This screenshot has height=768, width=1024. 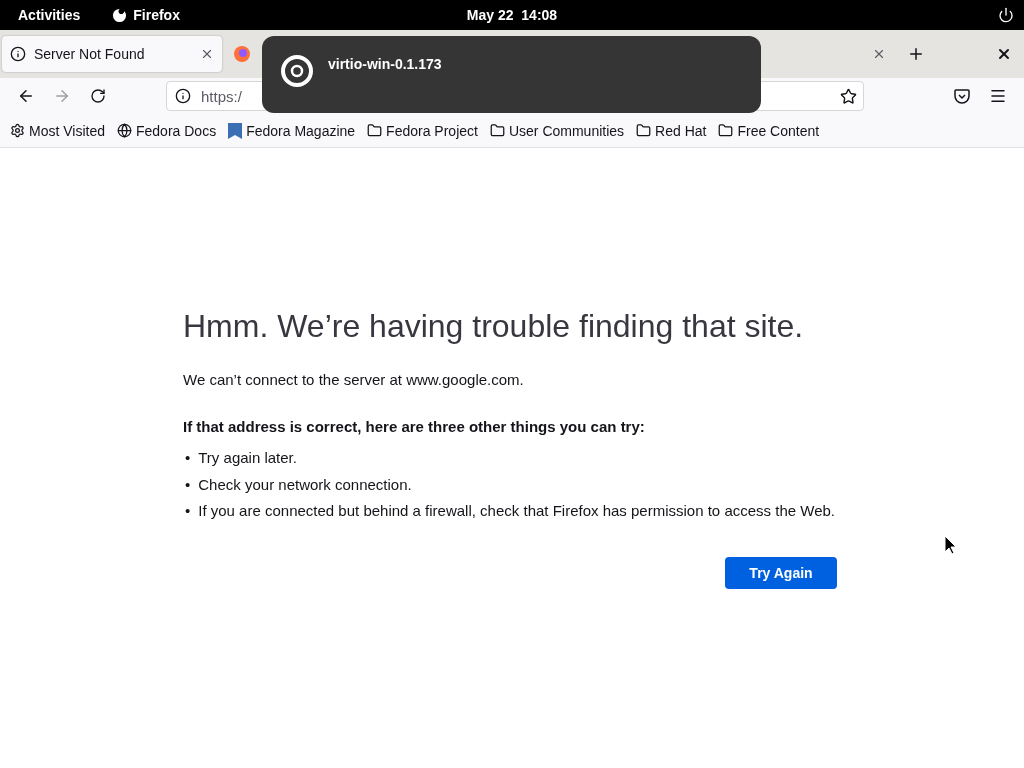 What do you see at coordinates (566, 130) in the screenshot?
I see `bookmark-link: User Communities` at bounding box center [566, 130].